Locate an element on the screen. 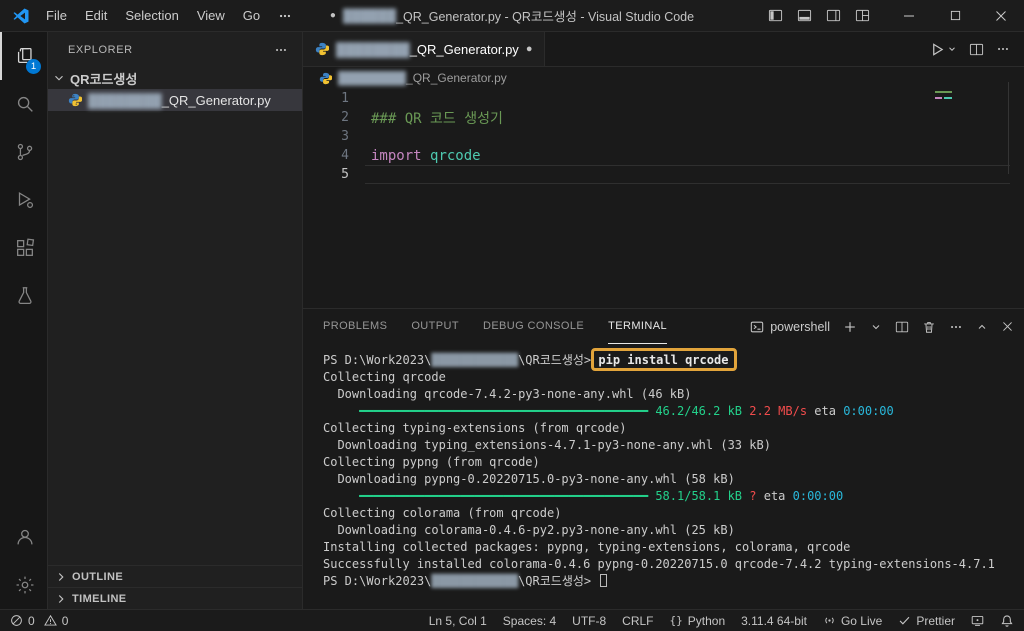 This screenshot has width=1024, height=631. terminal-text: ? is located at coordinates (753, 496).